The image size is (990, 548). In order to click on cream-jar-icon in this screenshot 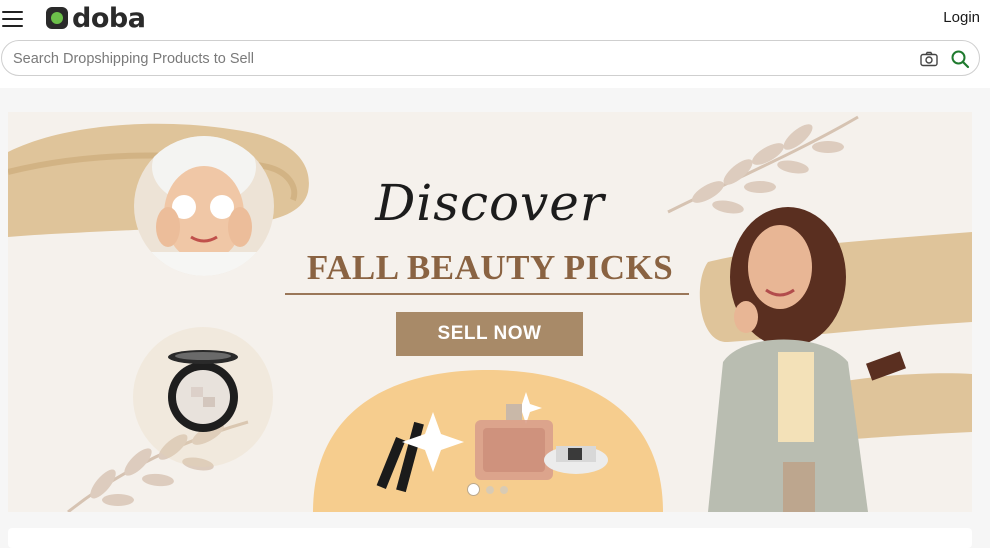, I will do `click(576, 460)`.